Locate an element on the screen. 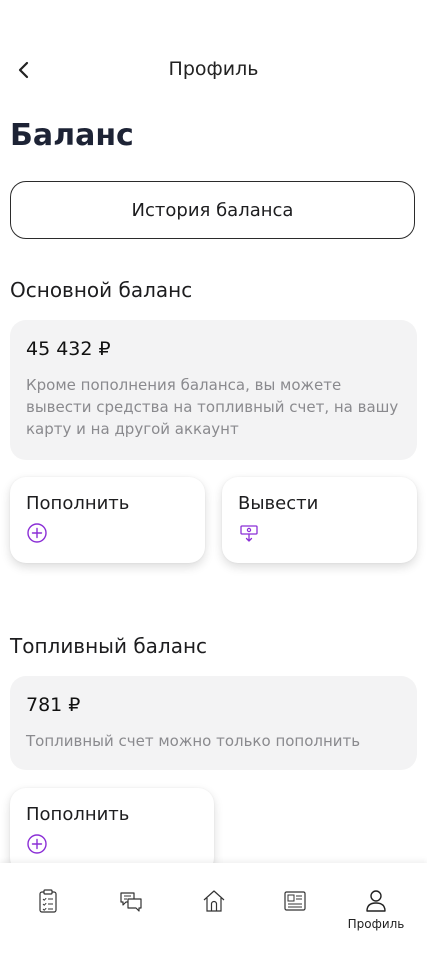  main-balance-title: Основной баланс is located at coordinates (101, 290).